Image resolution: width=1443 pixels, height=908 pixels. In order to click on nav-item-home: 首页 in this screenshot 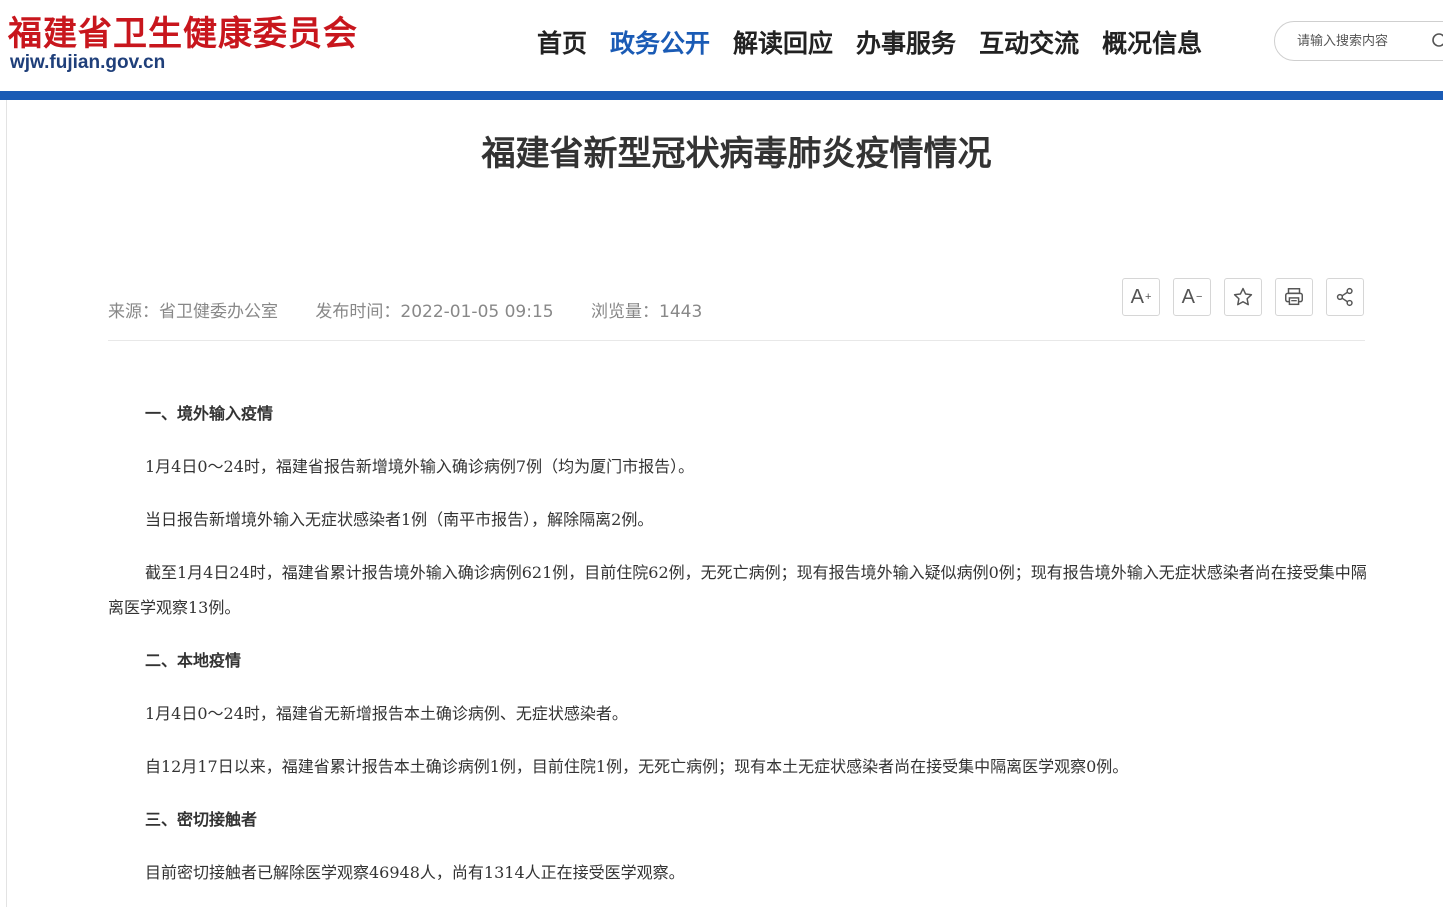, I will do `click(562, 42)`.